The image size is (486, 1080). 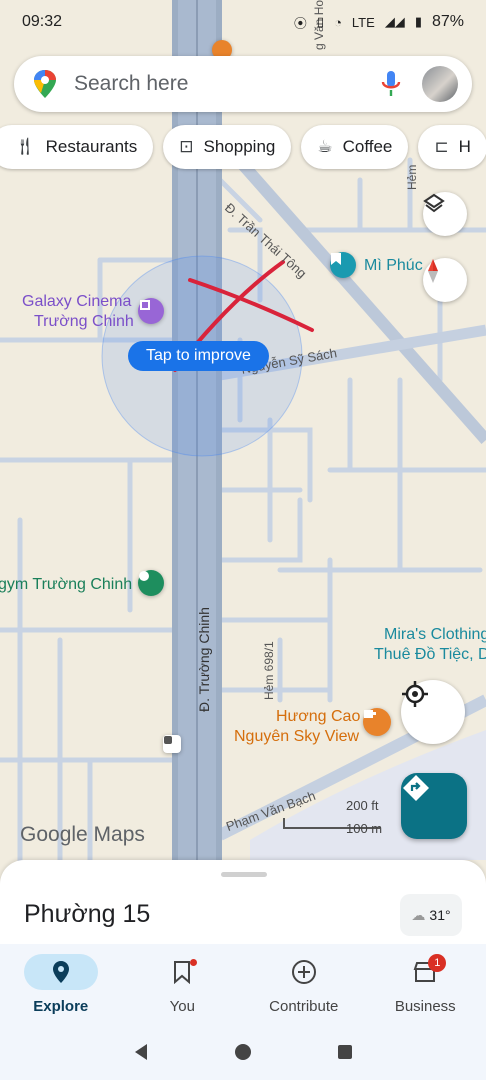 What do you see at coordinates (430, 655) in the screenshot?
I see `place-label-miras-line2: Thuê Đồ Tiệc, D` at bounding box center [430, 655].